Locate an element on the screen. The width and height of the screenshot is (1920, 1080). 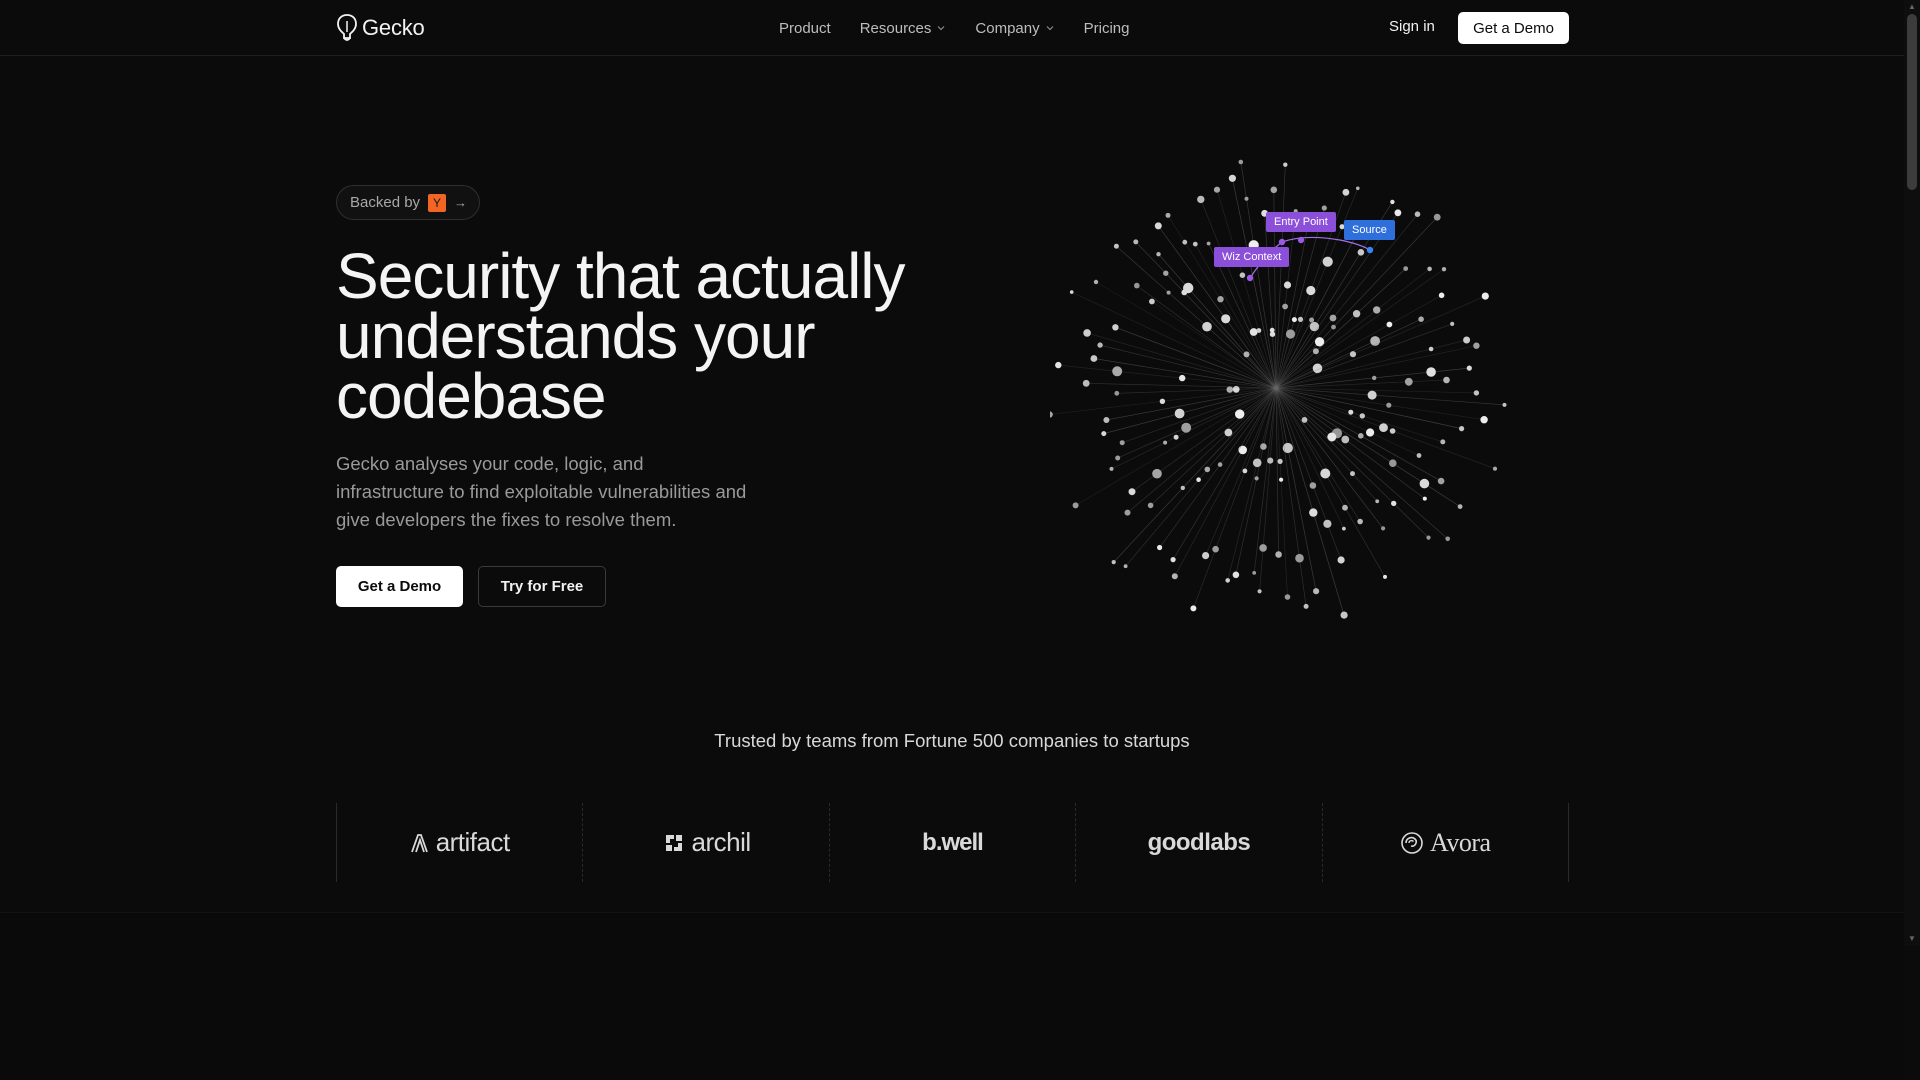
backed-by-badge: Backed by Y → is located at coordinates (408, 202).